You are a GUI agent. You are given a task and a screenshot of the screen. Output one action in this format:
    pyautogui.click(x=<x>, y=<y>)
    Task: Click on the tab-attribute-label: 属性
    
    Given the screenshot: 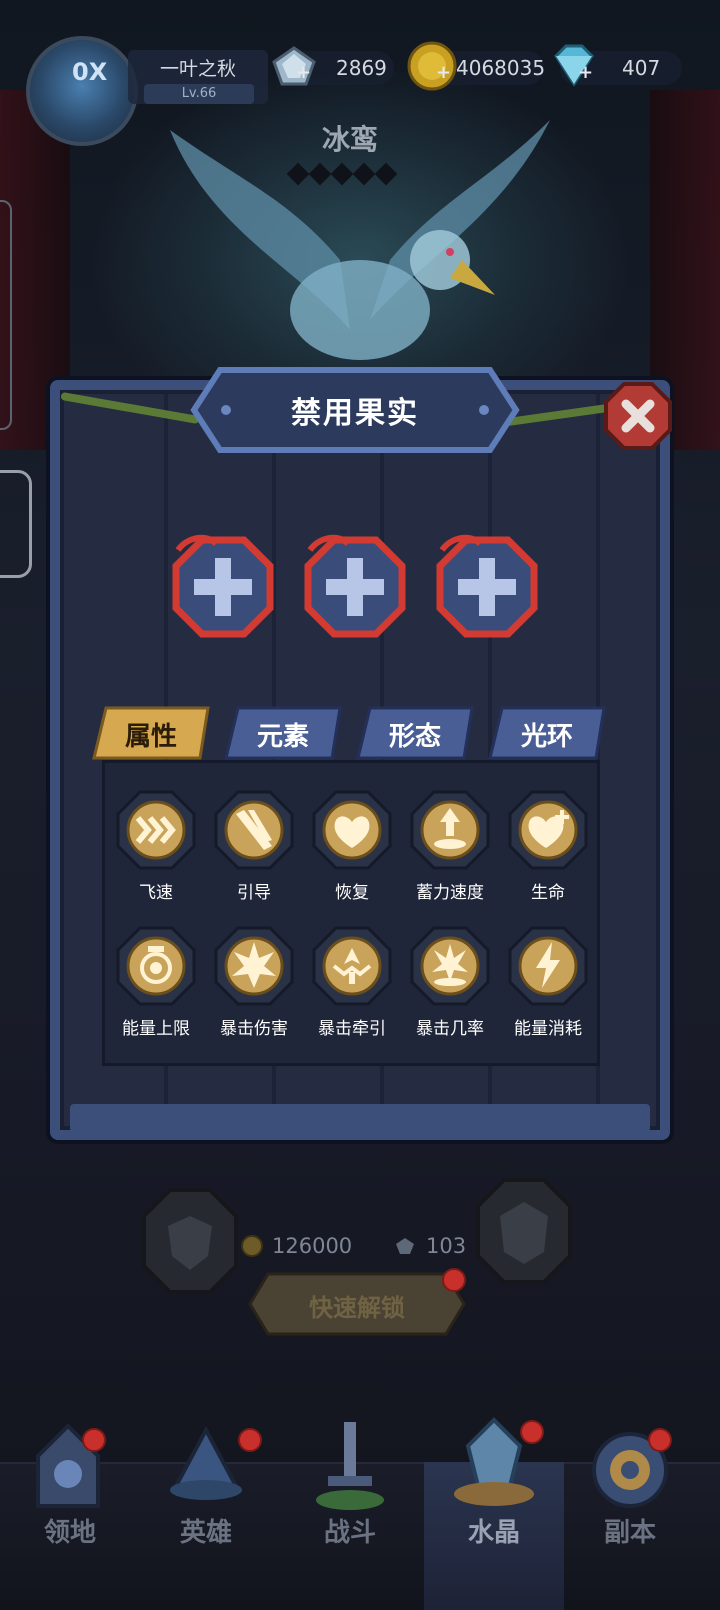 What is the action you would take?
    pyautogui.click(x=150, y=737)
    